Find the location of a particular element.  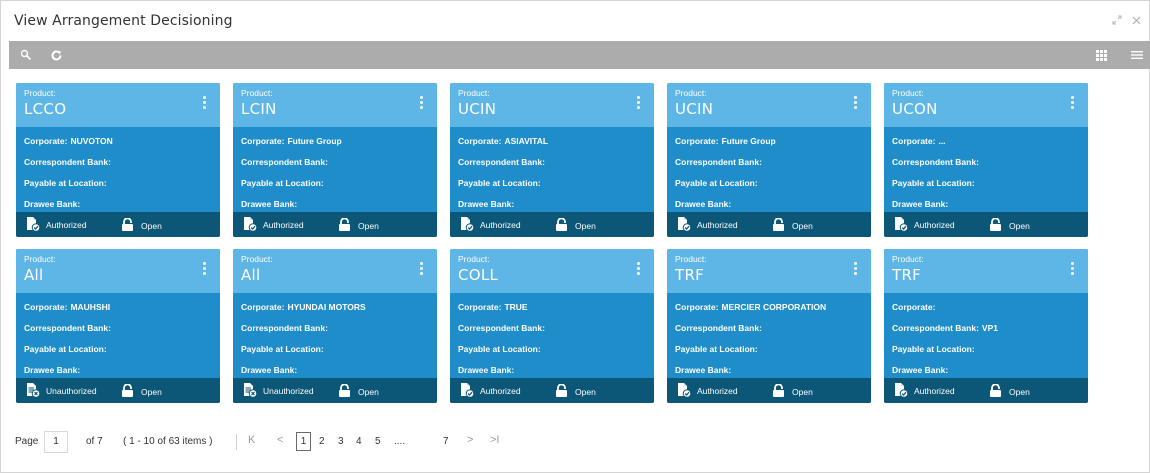

card-footer: Unauthorized Open is located at coordinates (118, 390).